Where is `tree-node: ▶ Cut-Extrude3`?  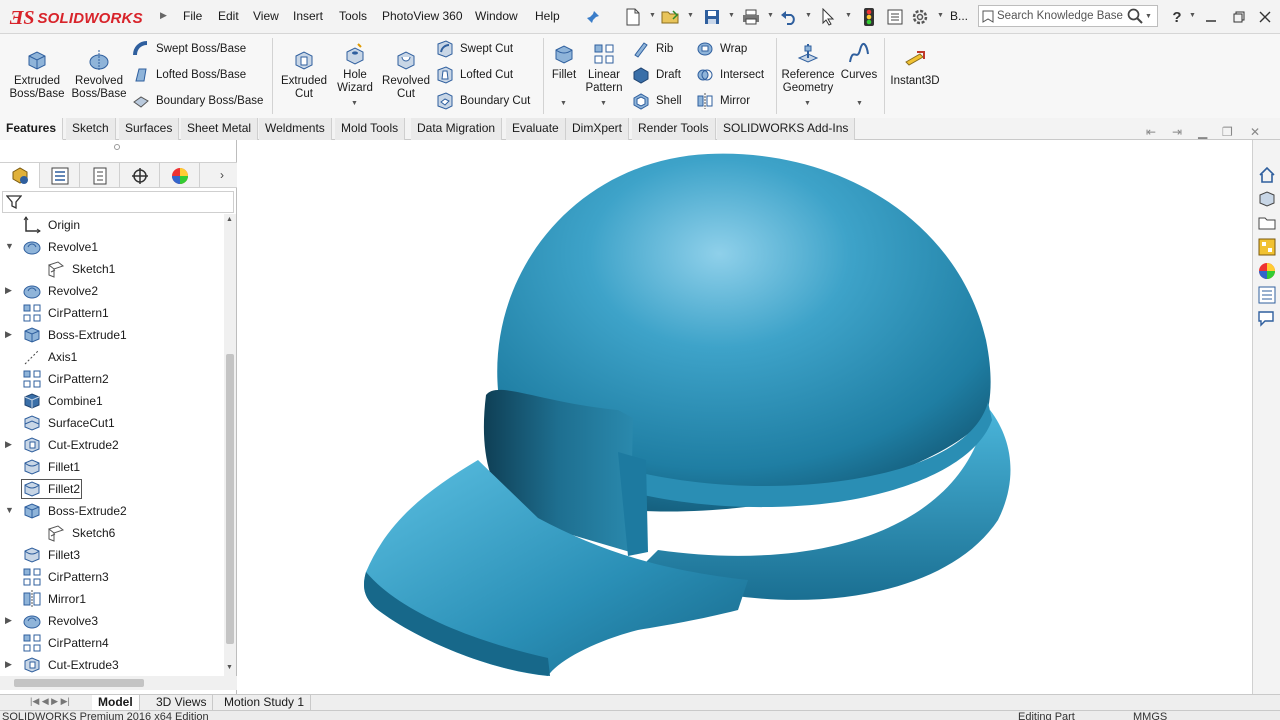 tree-node: ▶ Cut-Extrude3 is located at coordinates (112, 665).